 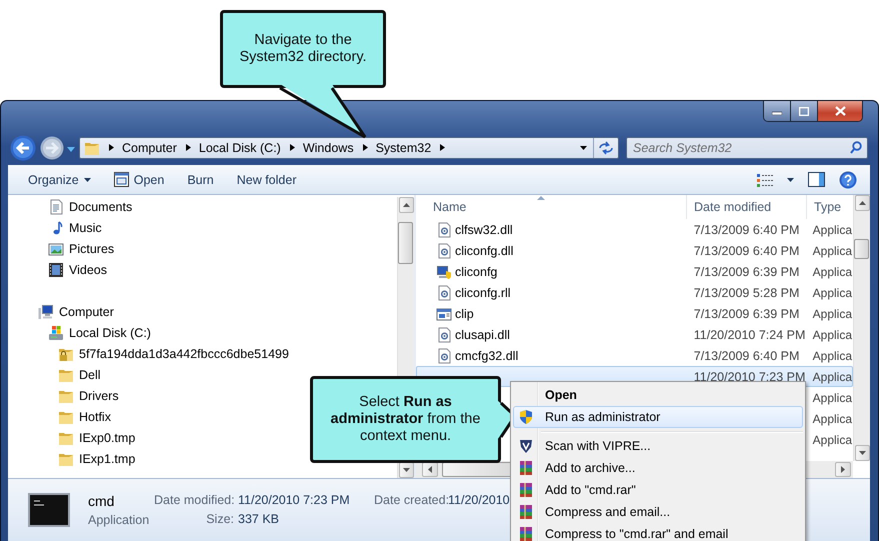 What do you see at coordinates (404, 147) in the screenshot?
I see `breadcrumb: System32` at bounding box center [404, 147].